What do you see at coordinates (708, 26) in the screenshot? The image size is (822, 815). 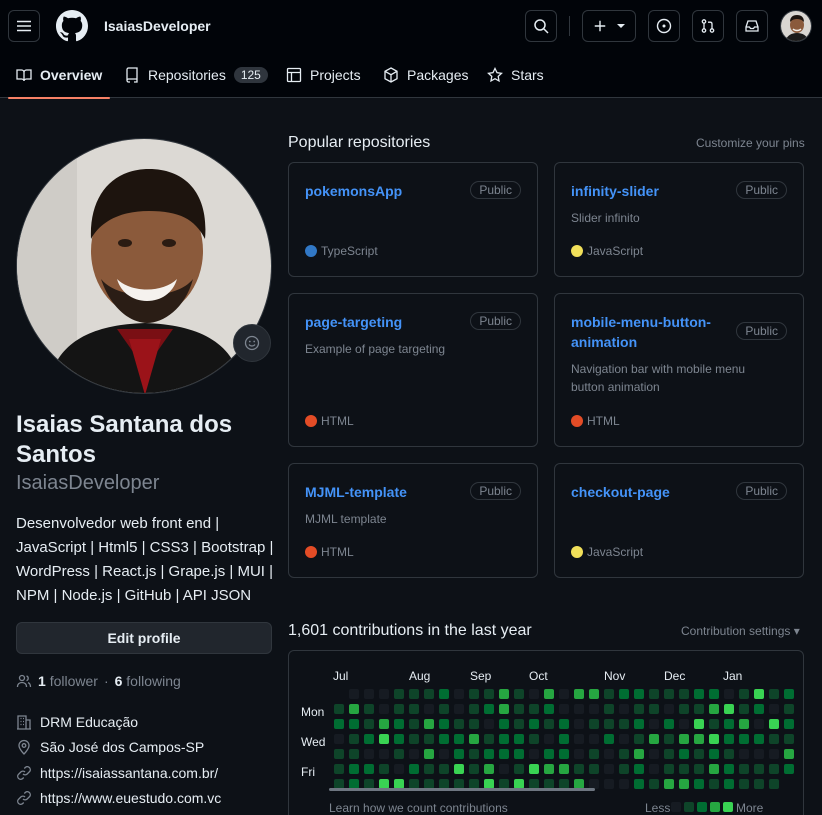 I see `pull-requests-button` at bounding box center [708, 26].